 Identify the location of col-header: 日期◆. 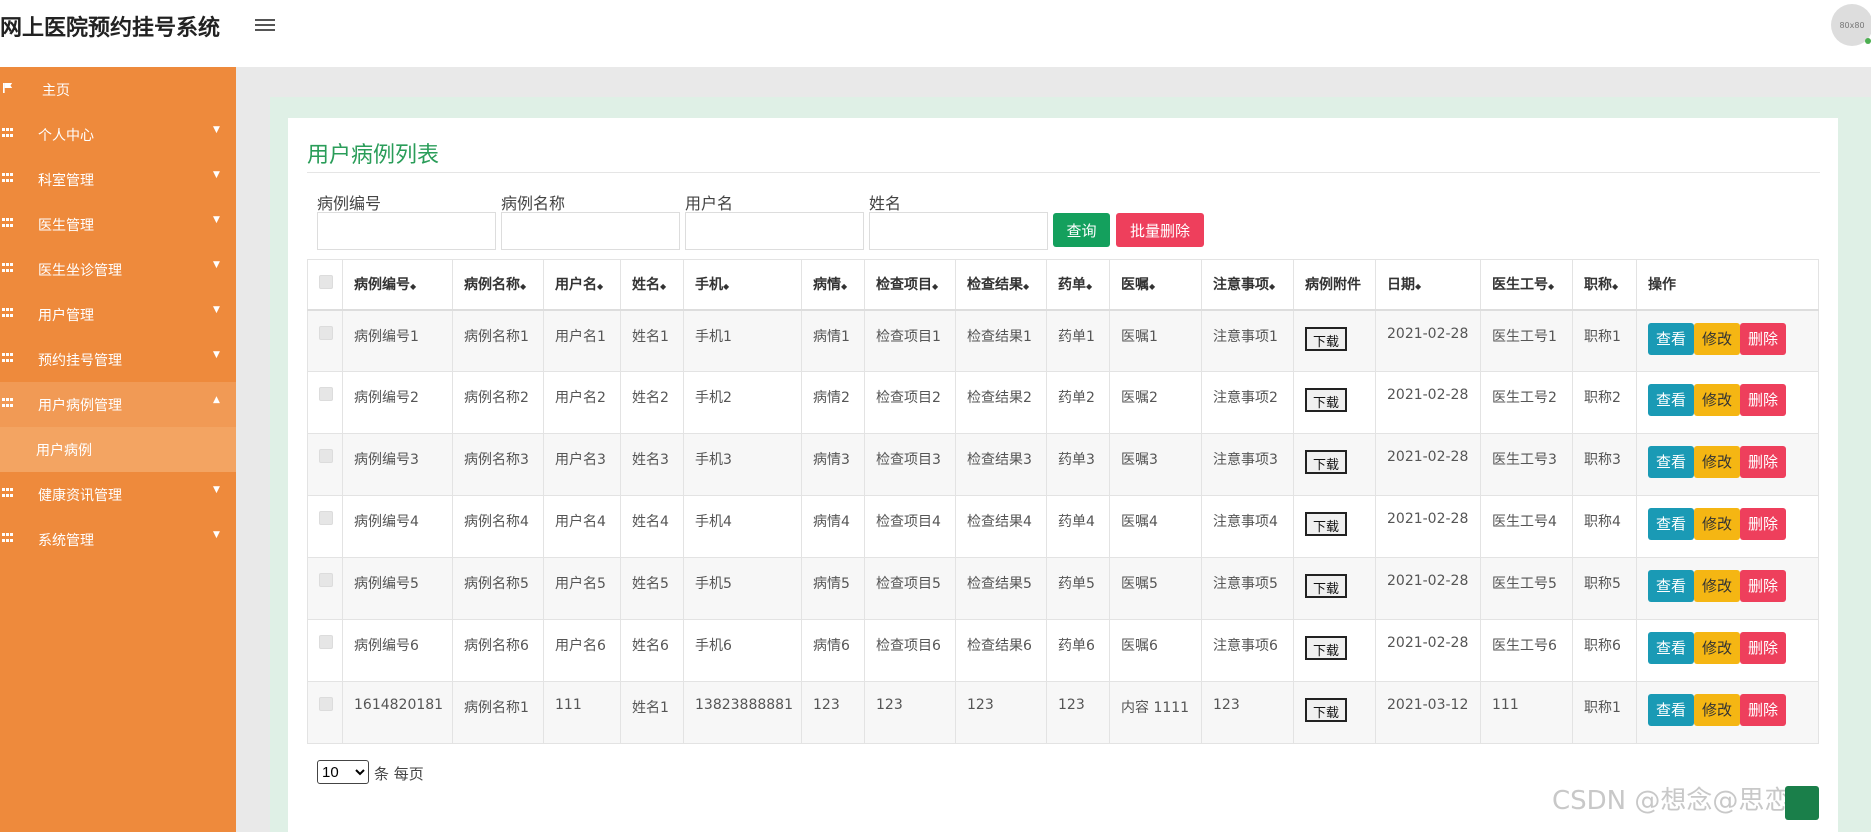
(1428, 285).